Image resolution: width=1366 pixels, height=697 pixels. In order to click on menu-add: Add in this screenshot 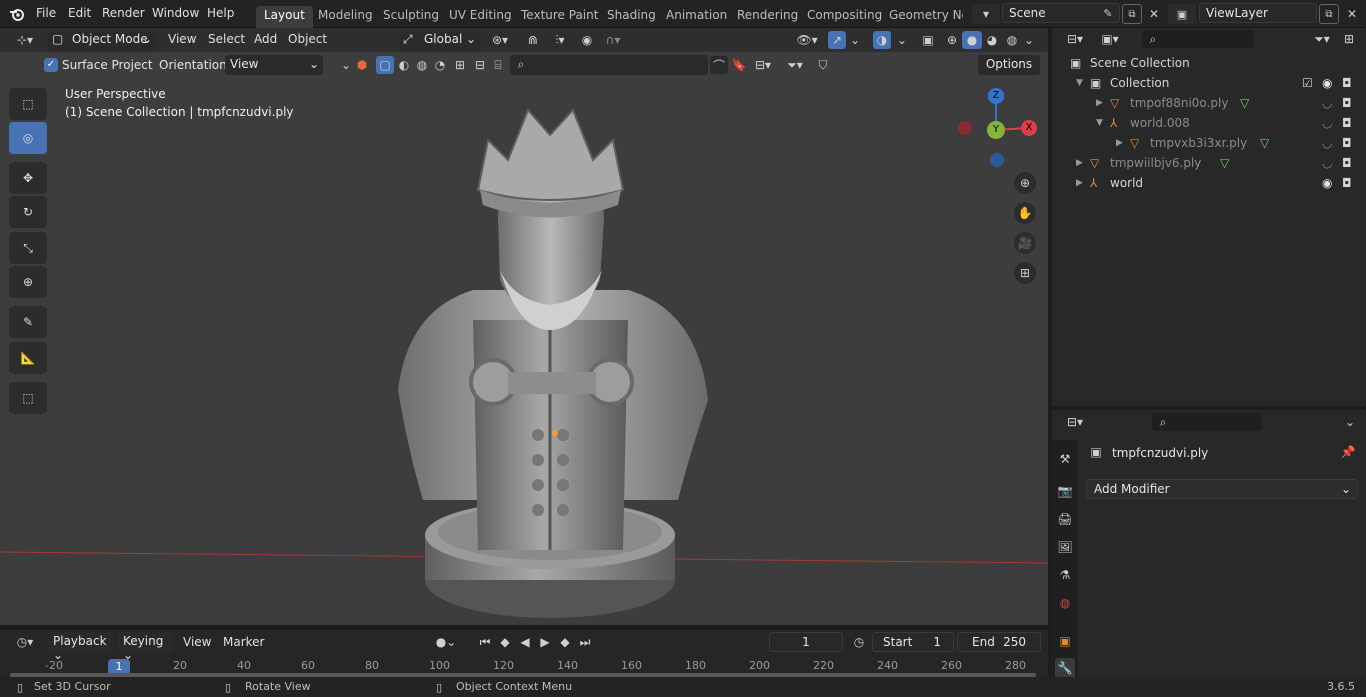, I will do `click(265, 39)`.